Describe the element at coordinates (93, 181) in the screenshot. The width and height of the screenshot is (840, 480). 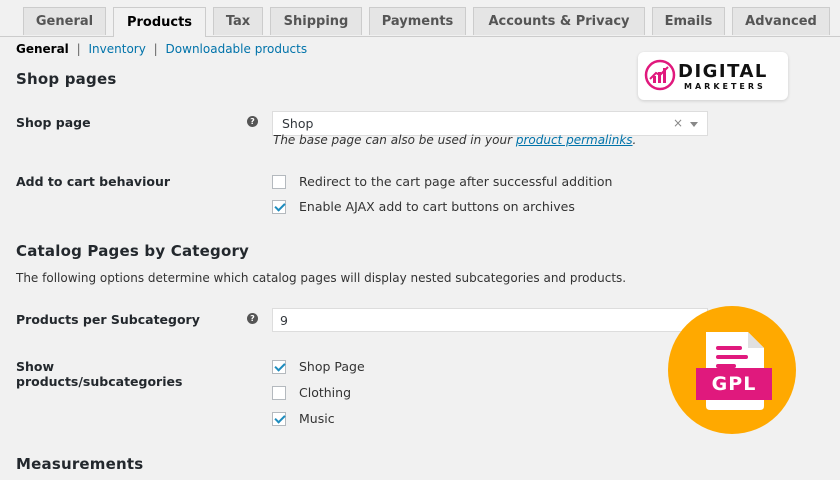
I see `add-to-cart-behaviour-label: Add to cart behaviour` at that location.